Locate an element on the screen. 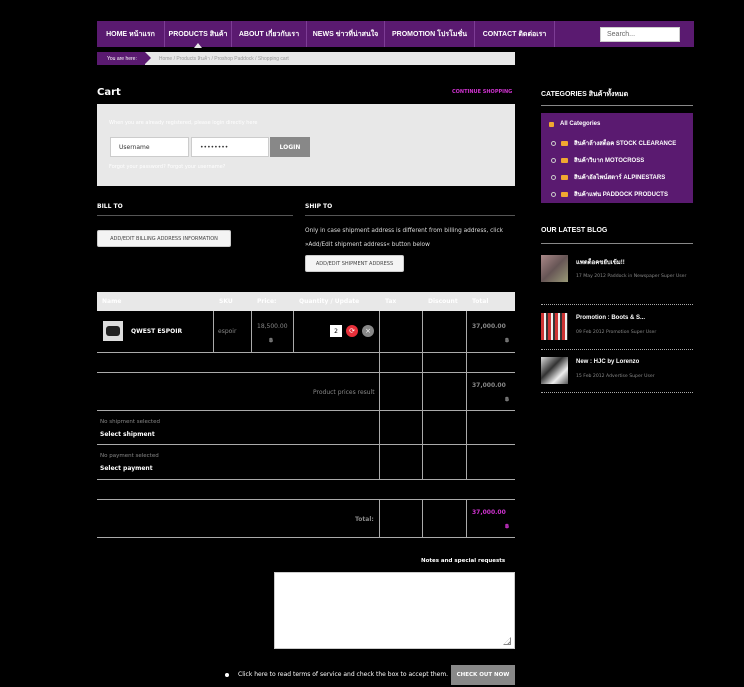 This screenshot has width=744, height=687. login-button: LOGIN is located at coordinates (290, 147).